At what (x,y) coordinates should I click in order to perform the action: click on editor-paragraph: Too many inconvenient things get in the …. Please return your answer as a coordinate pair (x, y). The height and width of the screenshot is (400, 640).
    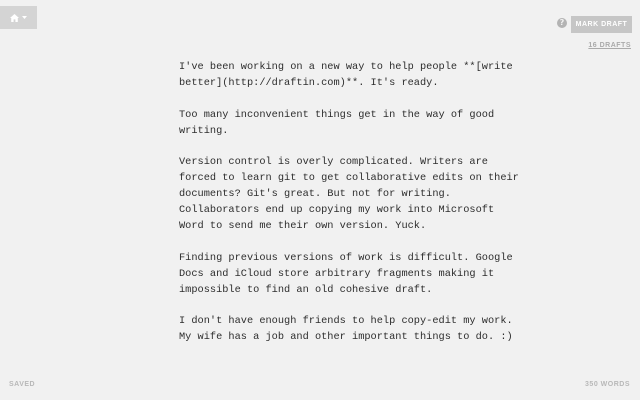
    Looking at the image, I should click on (340, 122).